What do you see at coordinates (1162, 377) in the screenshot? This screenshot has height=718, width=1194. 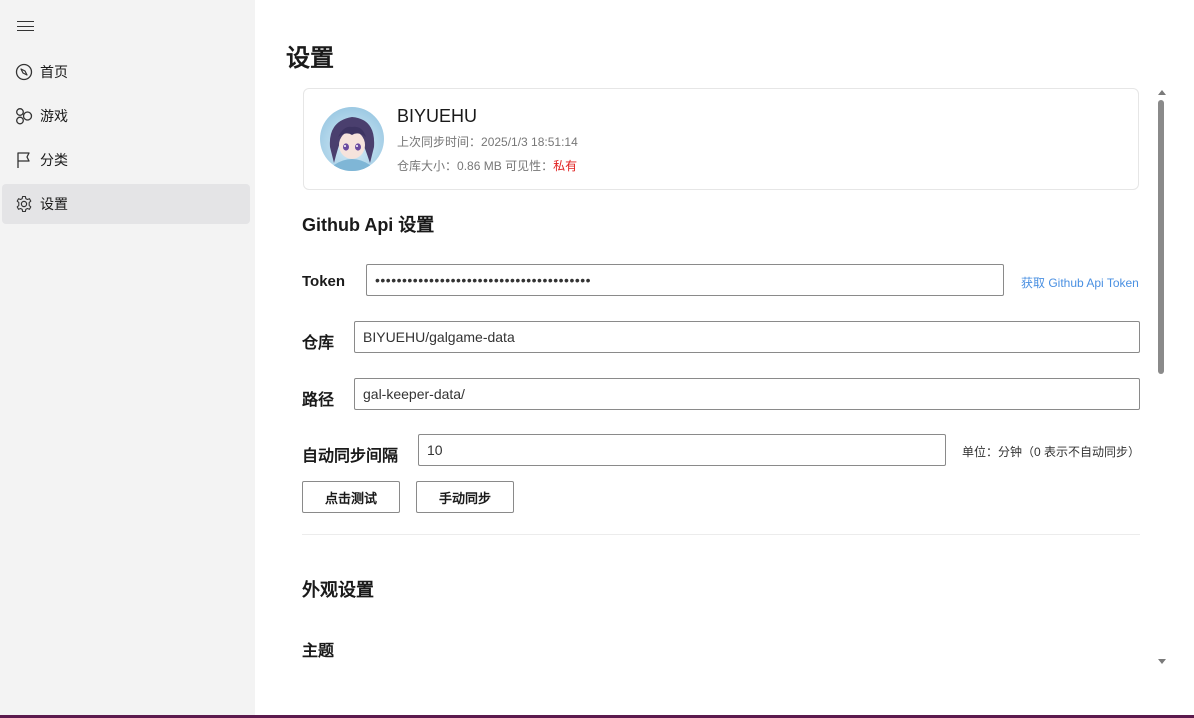 I see `scrollbar` at bounding box center [1162, 377].